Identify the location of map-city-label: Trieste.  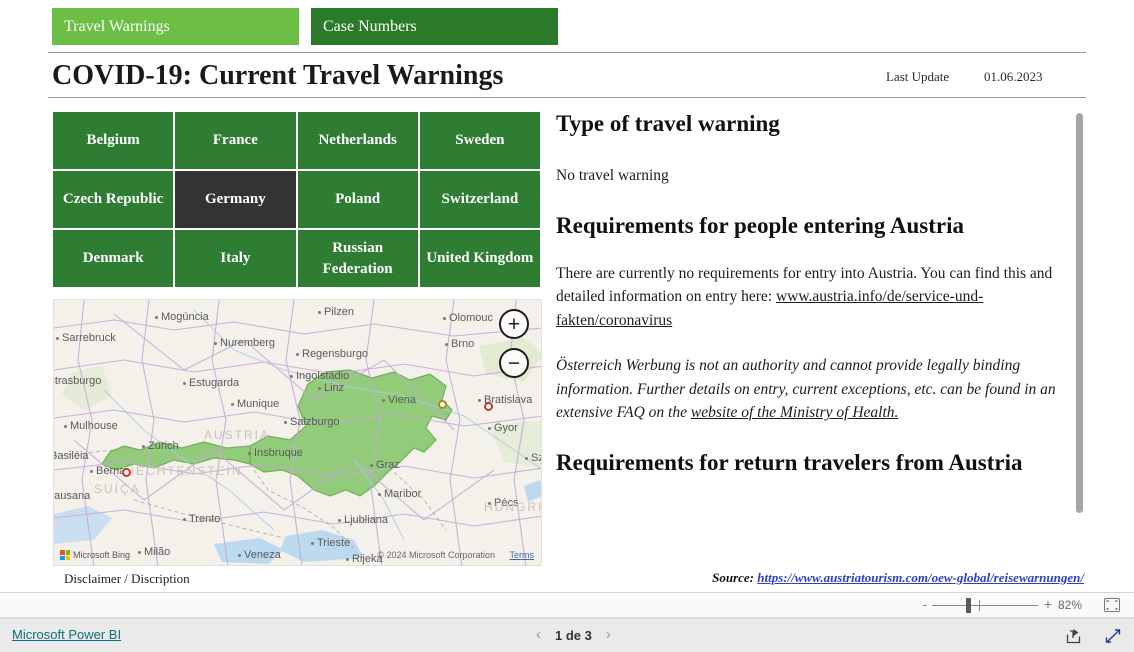
(334, 543).